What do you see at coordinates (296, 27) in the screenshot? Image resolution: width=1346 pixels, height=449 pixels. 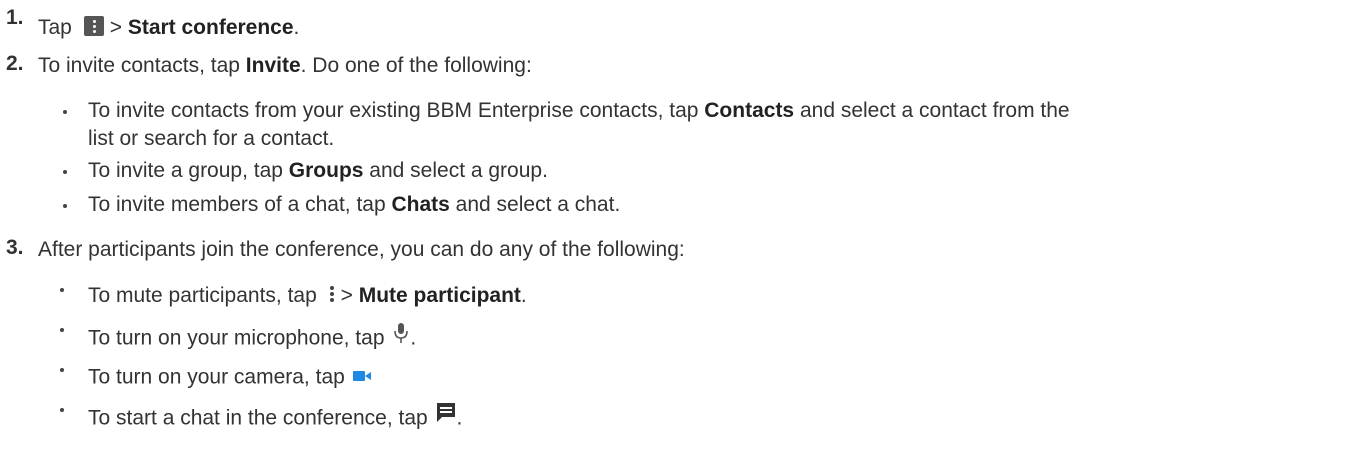 I see `step-1-period: .` at bounding box center [296, 27].